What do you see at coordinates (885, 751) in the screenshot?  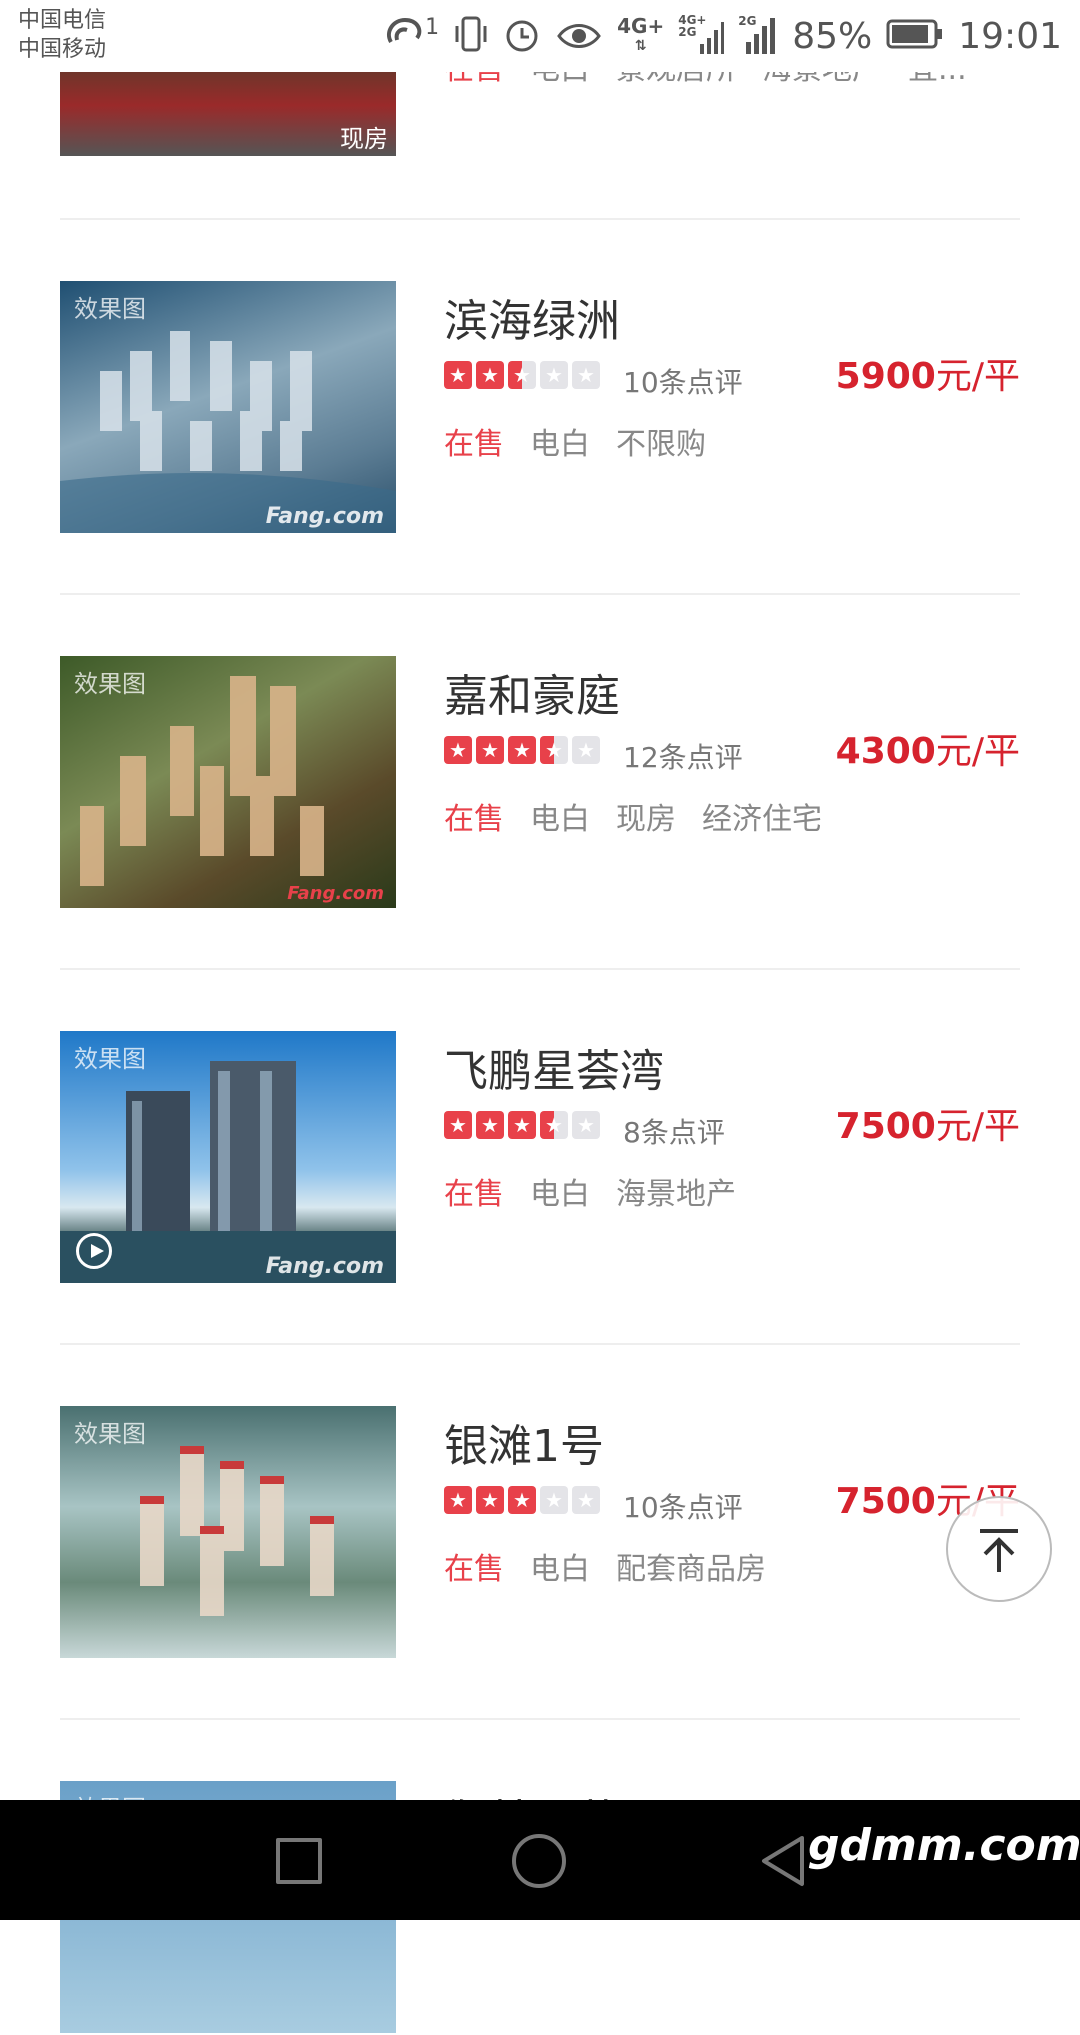 I see `price-value: 4300` at bounding box center [885, 751].